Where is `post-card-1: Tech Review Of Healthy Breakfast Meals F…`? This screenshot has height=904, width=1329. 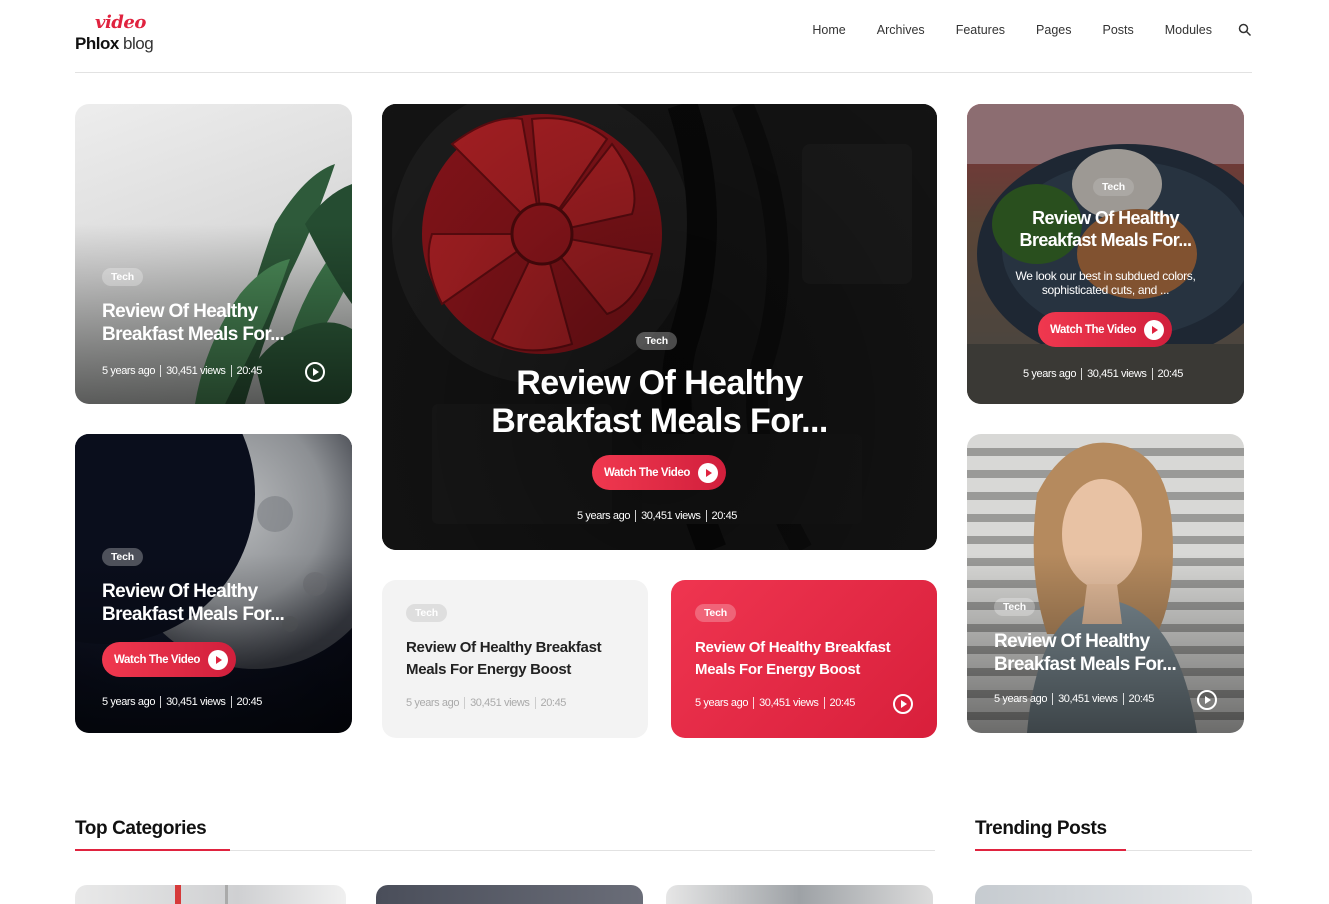 post-card-1: Tech Review Of Healthy Breakfast Meals F… is located at coordinates (213, 254).